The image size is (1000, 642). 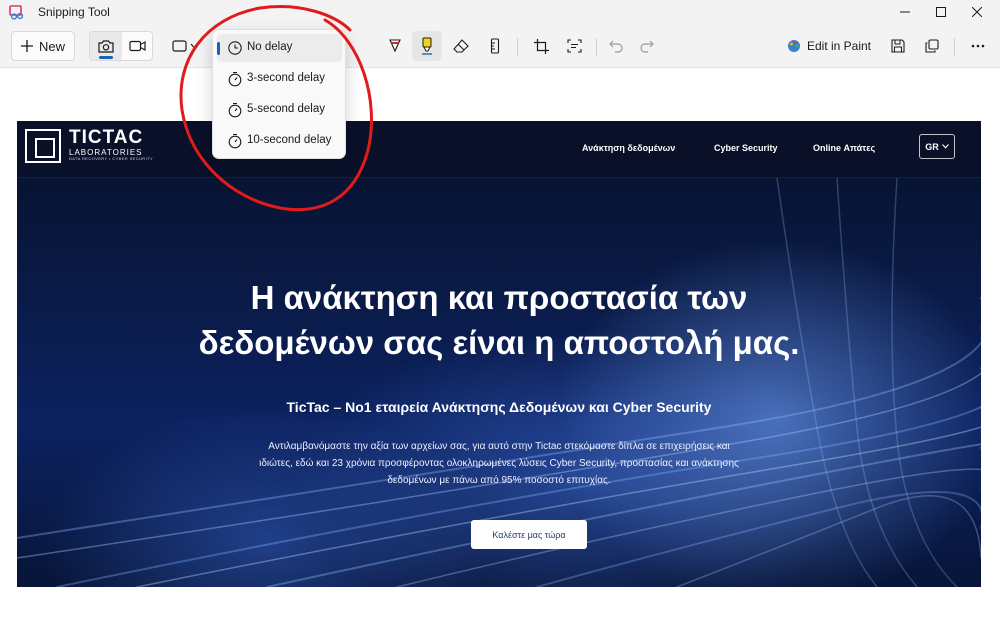 I want to click on hero-title-line-2: δεδομένων σας είναι η αποστολή μας., so click(x=499, y=342).